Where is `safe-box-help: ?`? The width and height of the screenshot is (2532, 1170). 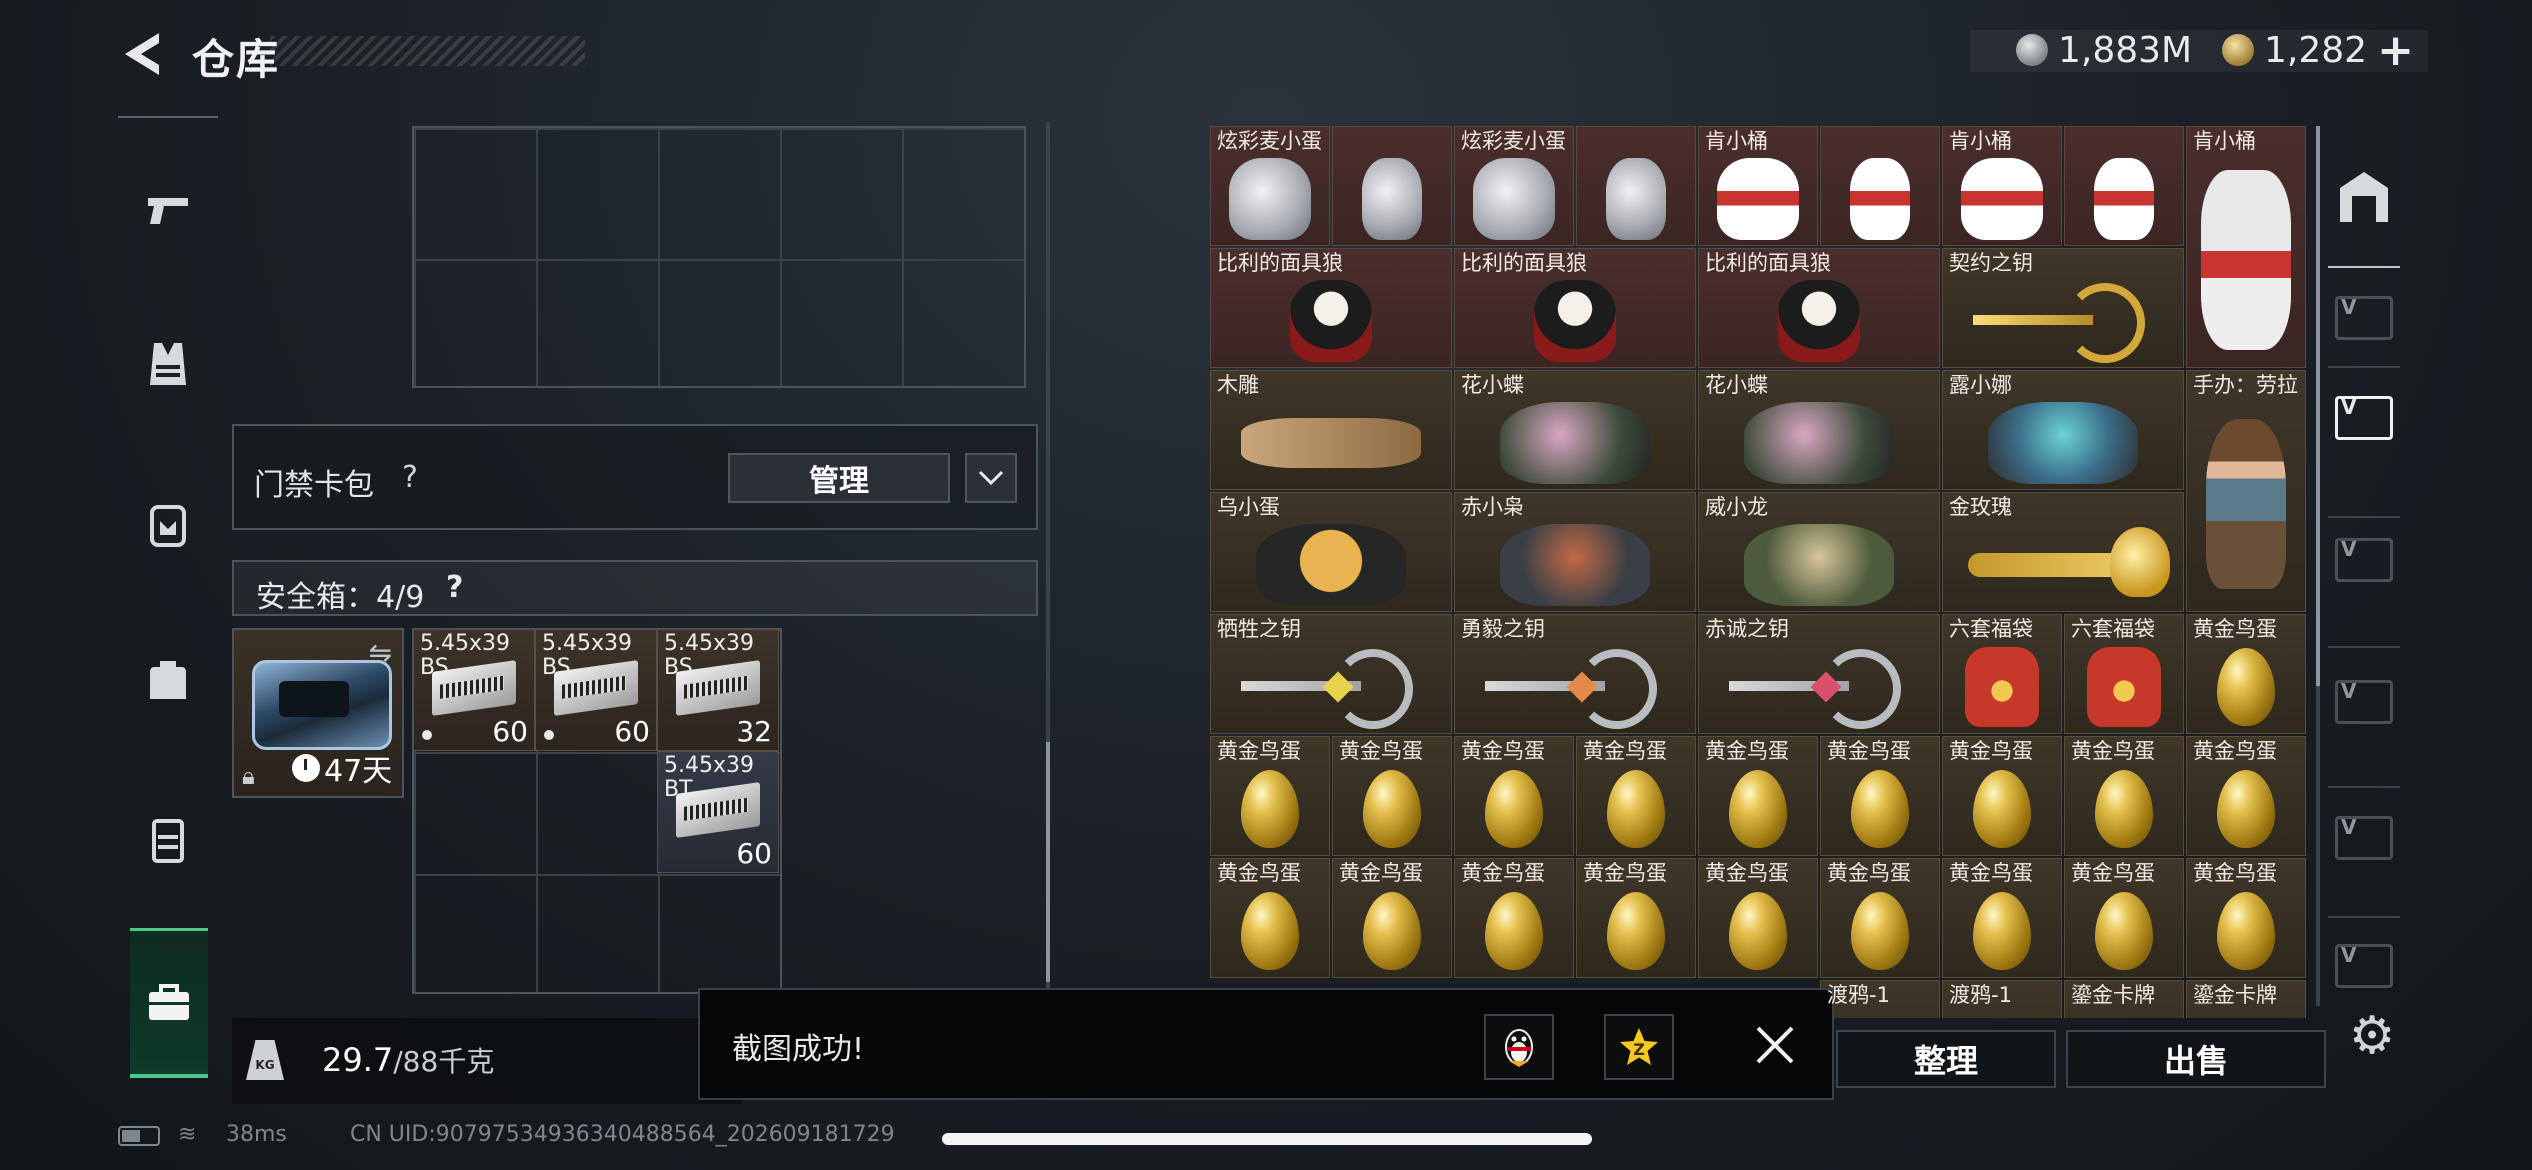 safe-box-help: ? is located at coordinates (454, 587).